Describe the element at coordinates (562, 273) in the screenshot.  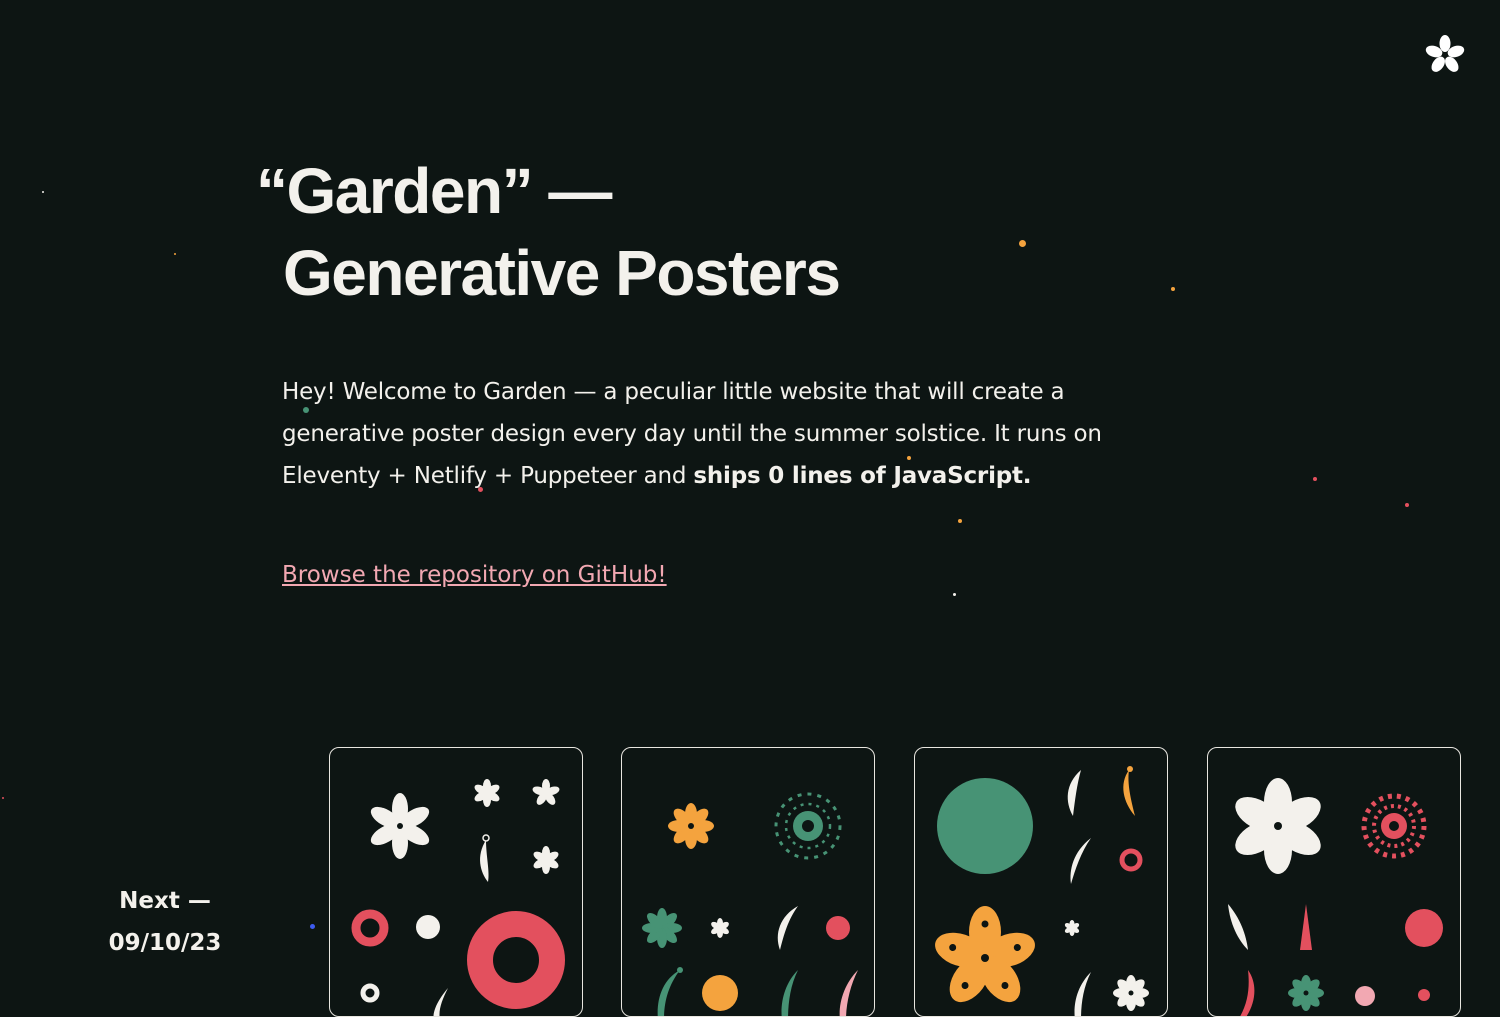
I see `title-line-2: Generative Posters` at that location.